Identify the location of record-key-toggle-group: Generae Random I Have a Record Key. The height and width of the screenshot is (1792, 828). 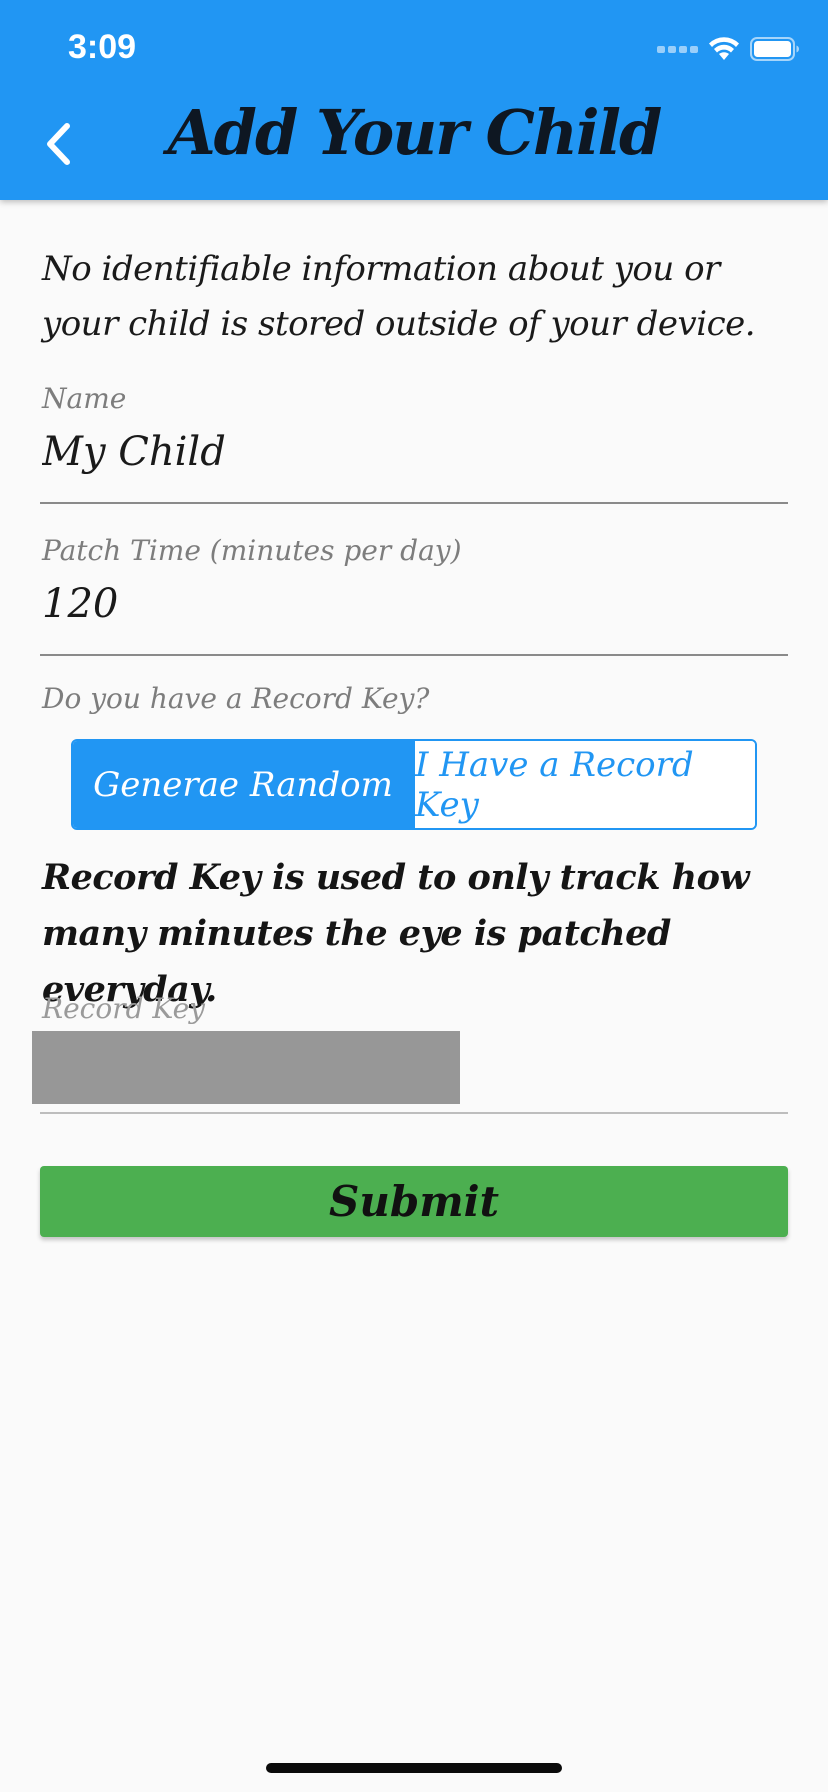
(414, 784).